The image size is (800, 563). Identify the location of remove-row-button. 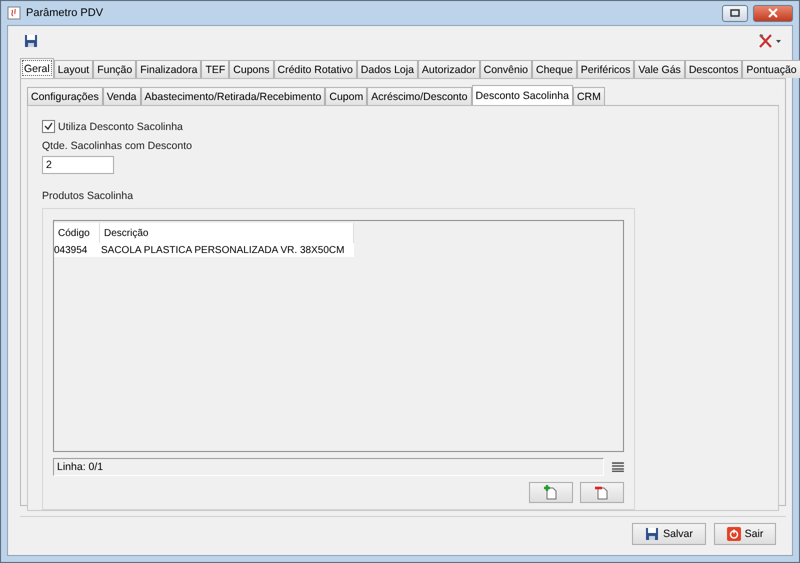
(602, 492).